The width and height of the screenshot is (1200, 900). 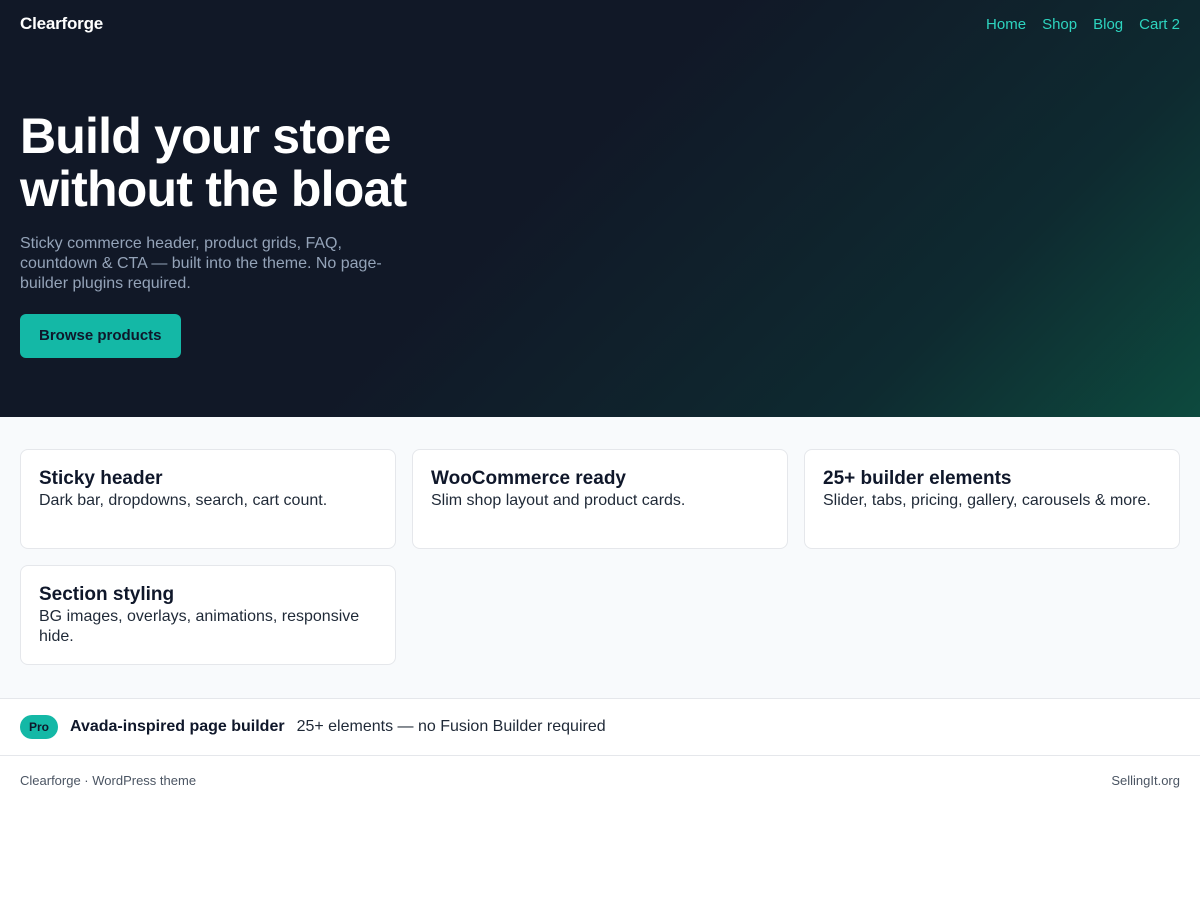 I want to click on hero-title: Build your store without the bloat, so click(x=240, y=163).